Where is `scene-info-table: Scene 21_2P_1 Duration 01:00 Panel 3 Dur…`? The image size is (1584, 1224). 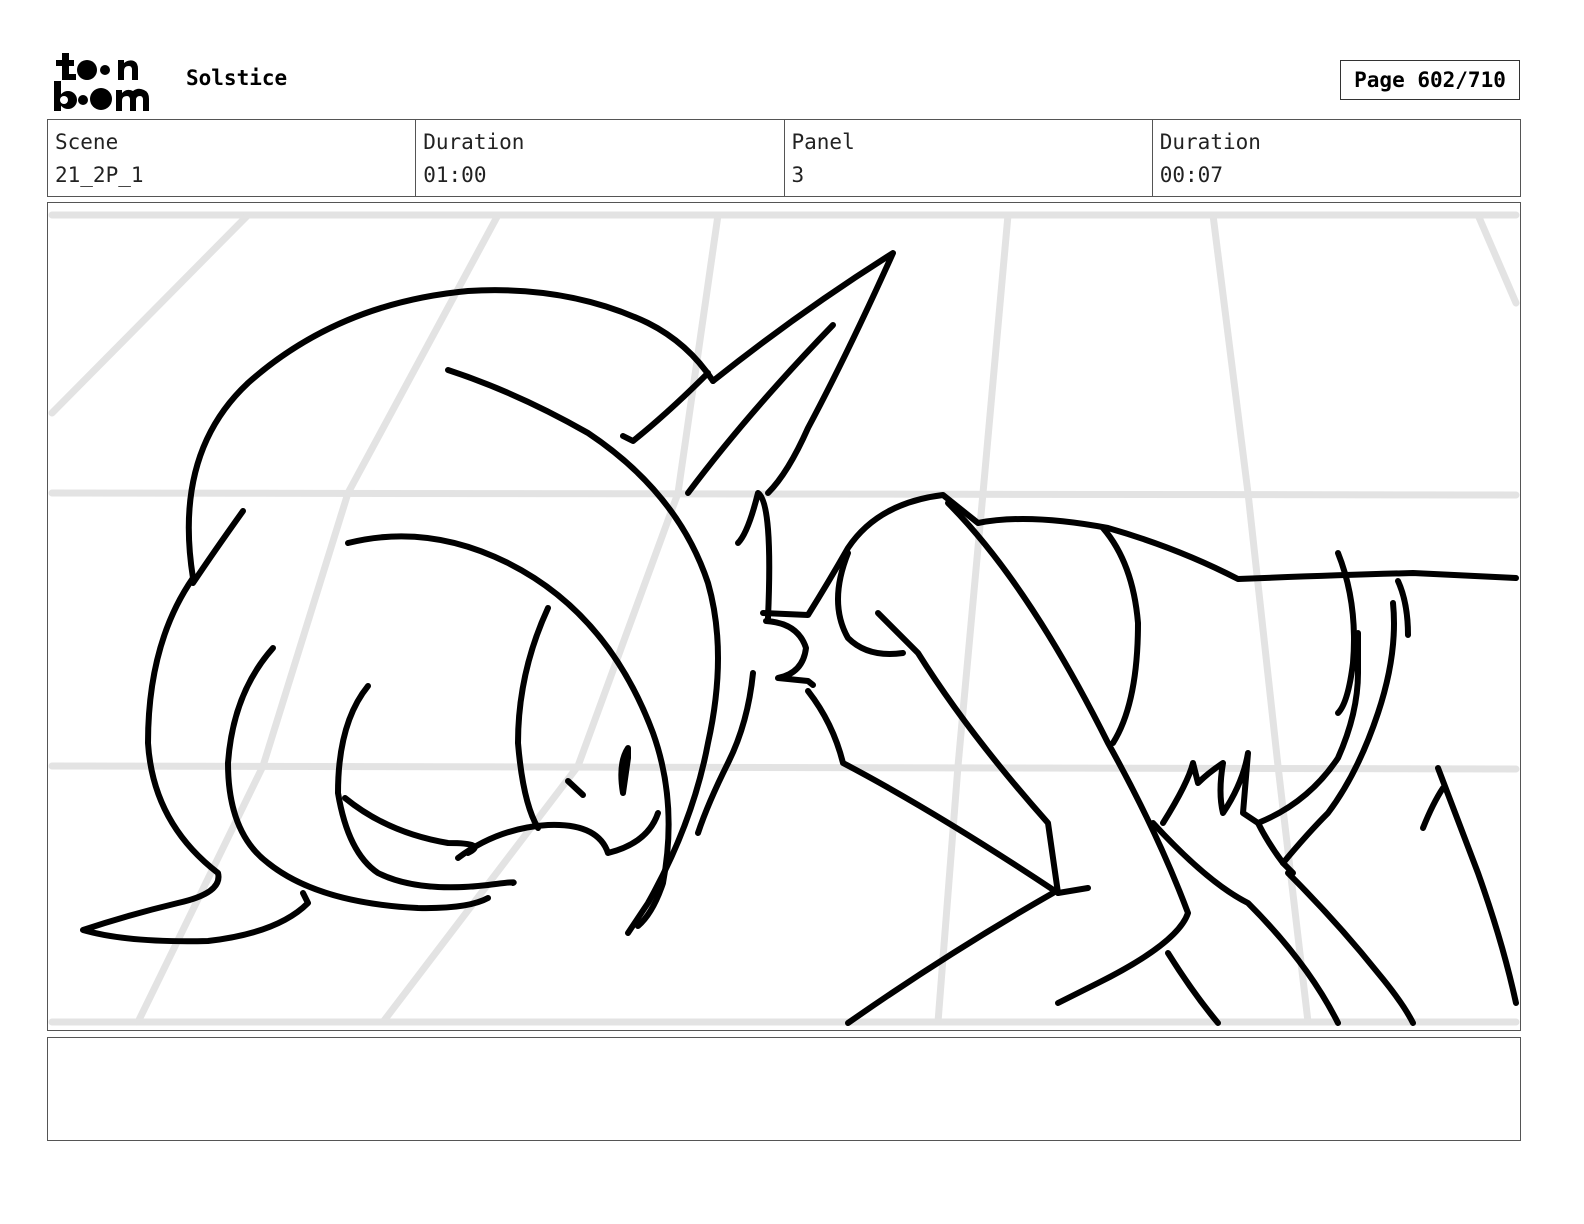
scene-info-table: Scene 21_2P_1 Duration 01:00 Panel 3 Dur… is located at coordinates (784, 158).